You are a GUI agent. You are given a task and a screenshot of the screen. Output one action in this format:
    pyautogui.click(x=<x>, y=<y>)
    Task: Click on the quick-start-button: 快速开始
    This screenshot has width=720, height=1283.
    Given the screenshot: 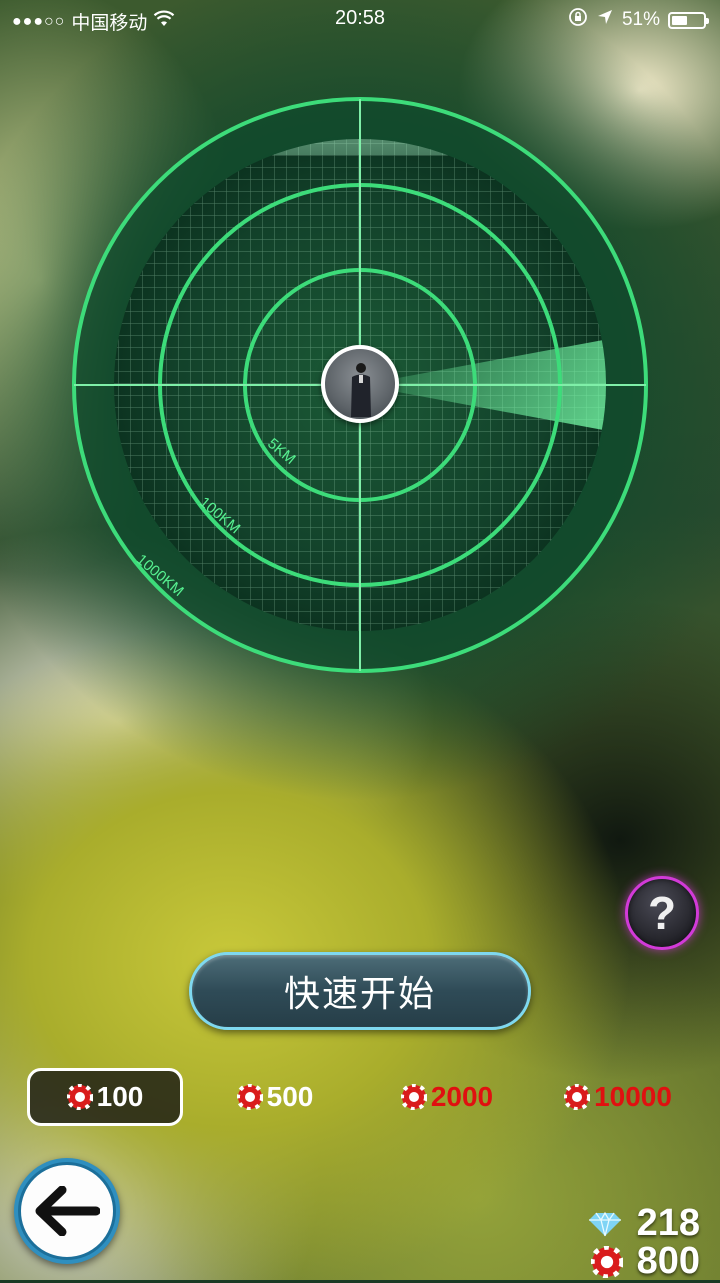 What is the action you would take?
    pyautogui.click(x=360, y=991)
    